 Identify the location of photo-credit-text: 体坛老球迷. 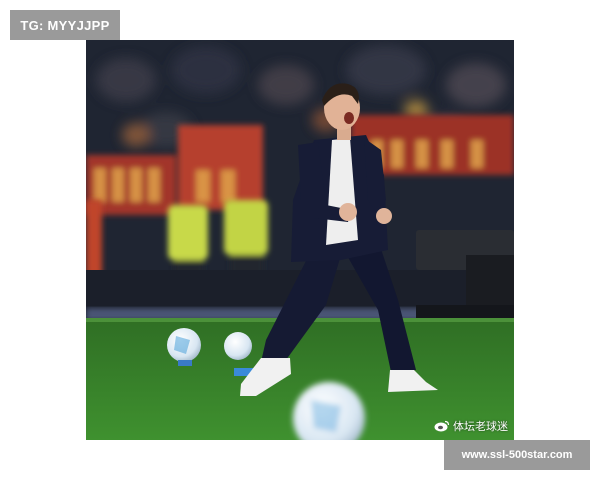
(480, 427).